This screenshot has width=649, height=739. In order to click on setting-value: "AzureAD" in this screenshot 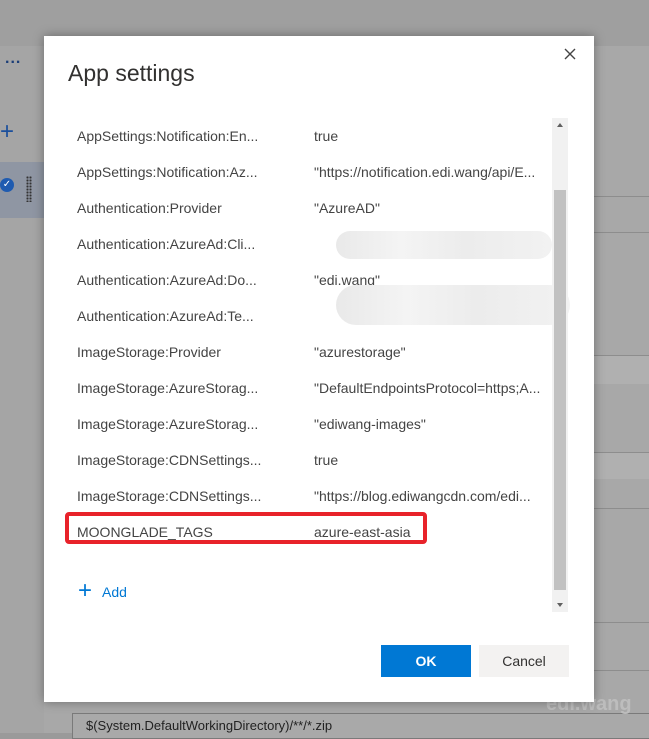, I will do `click(347, 208)`.